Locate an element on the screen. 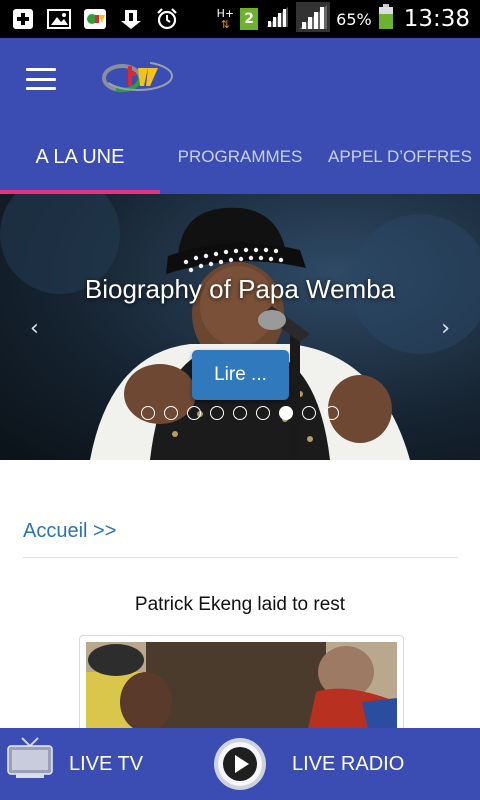 The height and width of the screenshot is (800, 480). slide-title: Biography of Papa Wemba is located at coordinates (240, 289).